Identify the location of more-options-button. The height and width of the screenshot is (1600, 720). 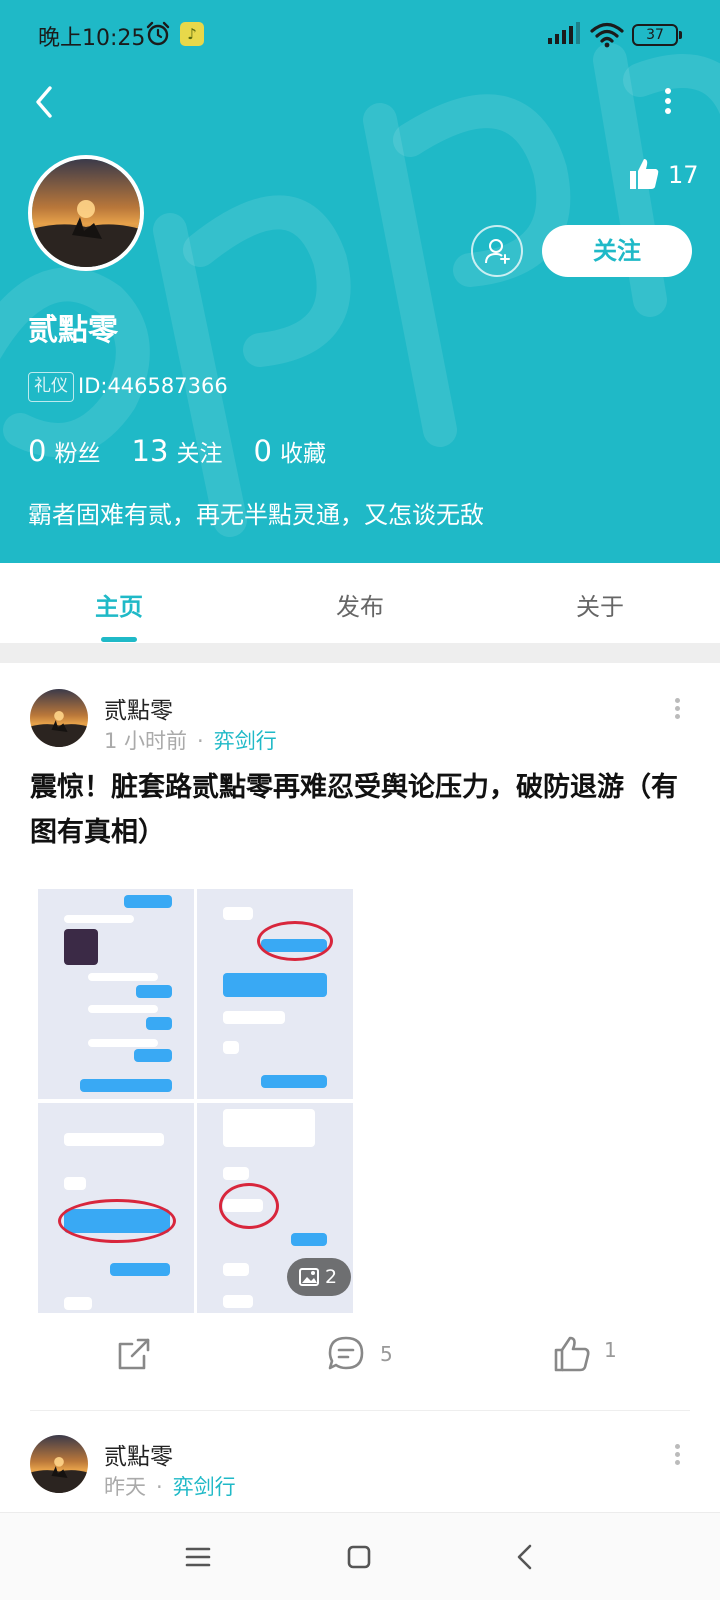
(668, 104).